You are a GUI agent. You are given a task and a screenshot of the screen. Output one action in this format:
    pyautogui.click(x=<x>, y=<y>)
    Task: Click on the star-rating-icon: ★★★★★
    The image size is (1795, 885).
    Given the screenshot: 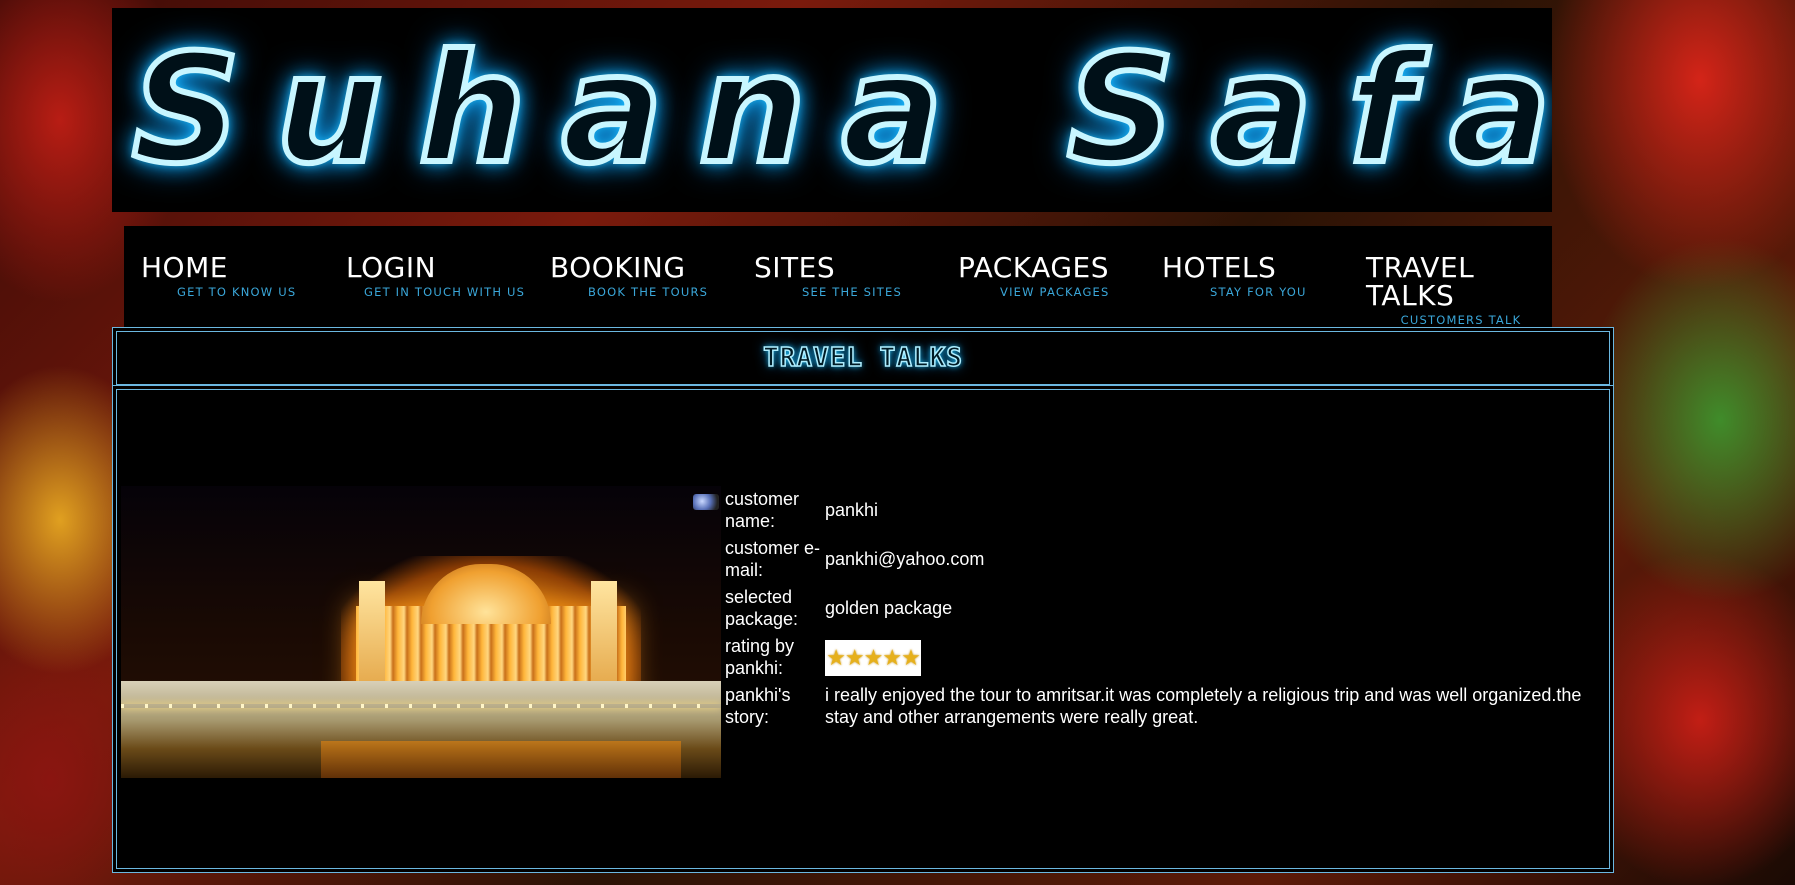 What is the action you would take?
    pyautogui.click(x=873, y=658)
    